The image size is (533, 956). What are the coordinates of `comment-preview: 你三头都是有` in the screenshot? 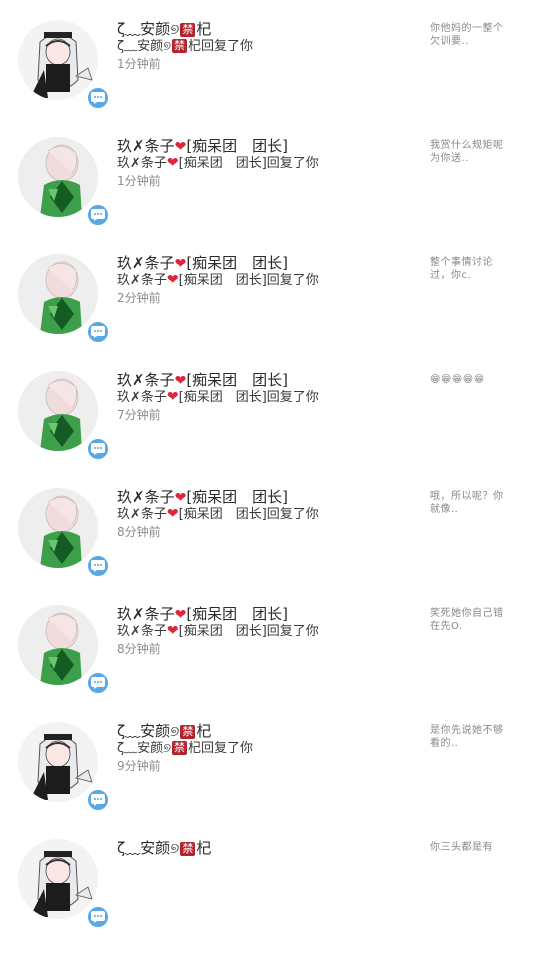 It's located at (467, 847).